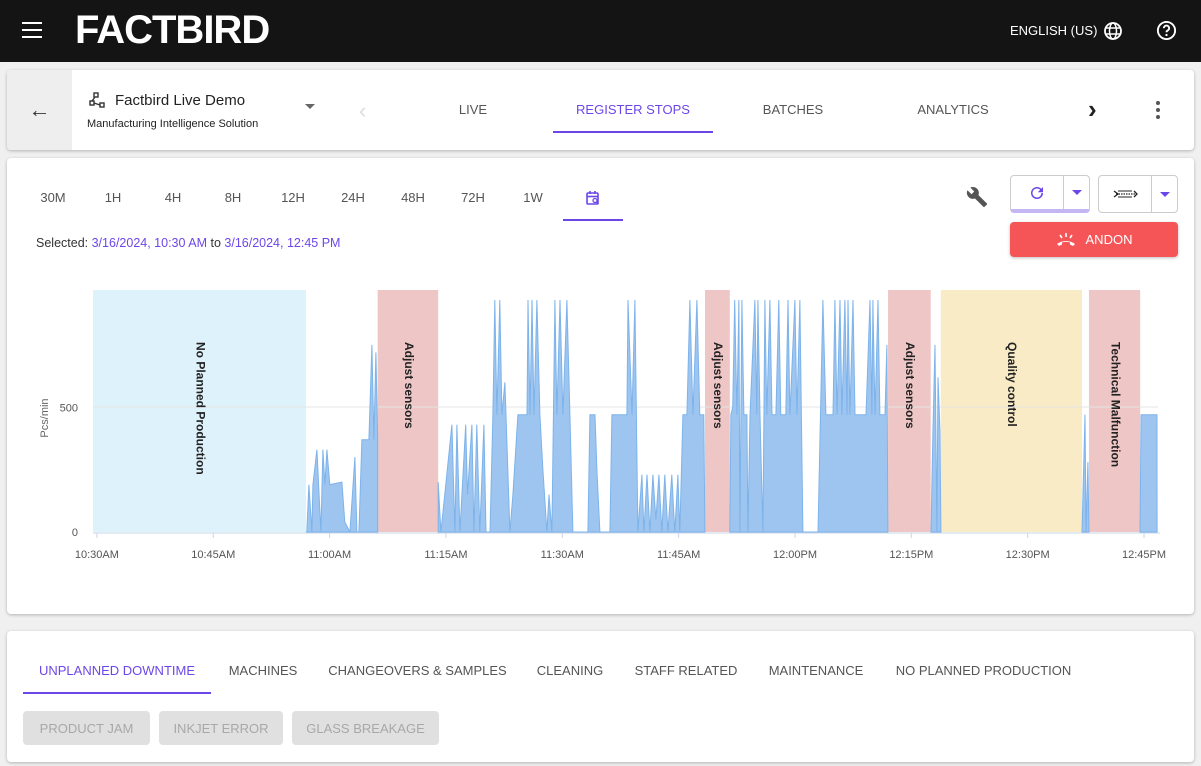 Image resolution: width=1201 pixels, height=766 pixels. Describe the element at coordinates (1144, 555) in the screenshot. I see `x-tick-label: 12:45PM` at that location.